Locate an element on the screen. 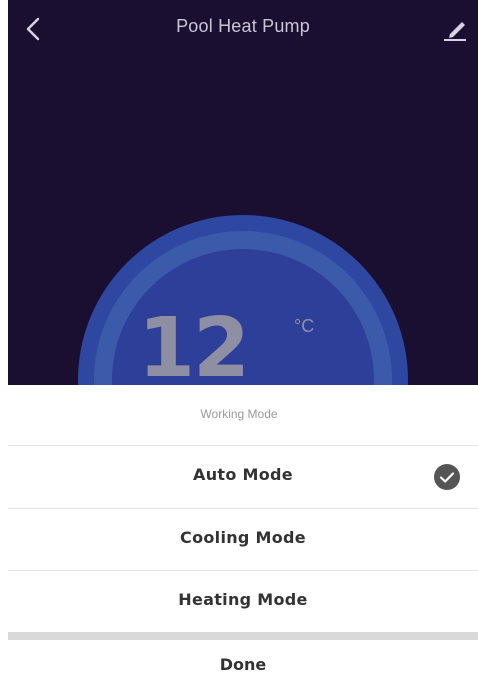 Image resolution: width=478 pixels, height=693 pixels. pencil-icon is located at coordinates (455, 31).